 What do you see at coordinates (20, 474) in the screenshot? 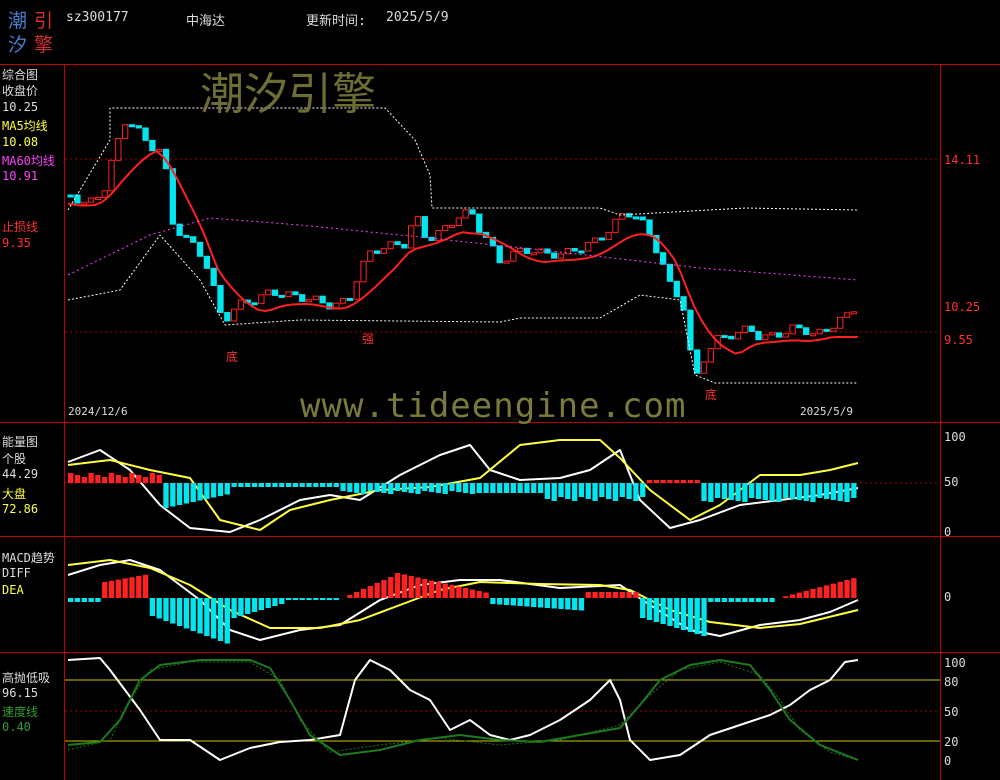
I see `energy-stock-value: 44.29` at bounding box center [20, 474].